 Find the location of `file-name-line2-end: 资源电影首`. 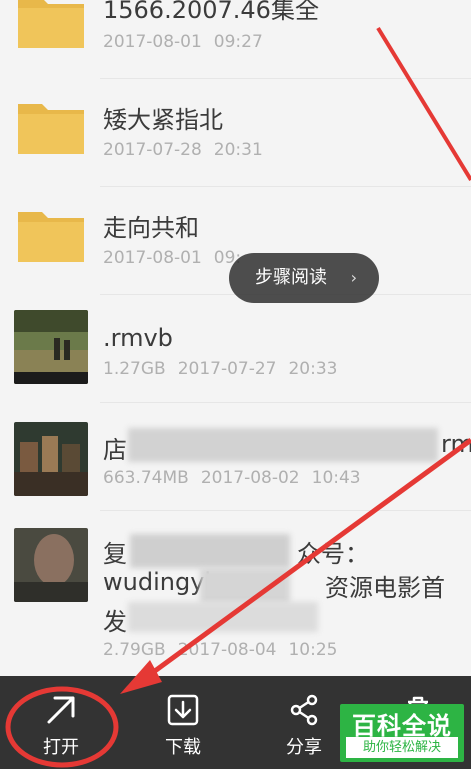

file-name-line2-end: 资源电影首 is located at coordinates (385, 588).